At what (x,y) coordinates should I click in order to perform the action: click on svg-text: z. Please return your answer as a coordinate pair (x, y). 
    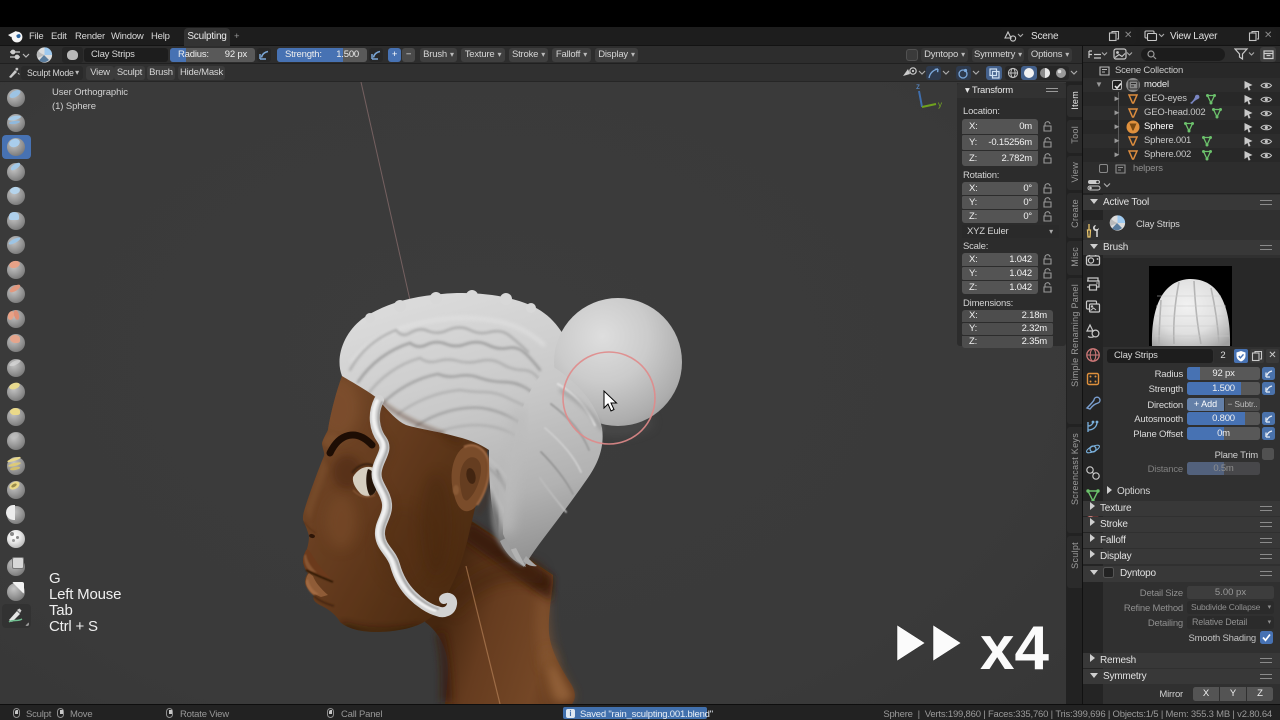
    Looking at the image, I should click on (918, 86).